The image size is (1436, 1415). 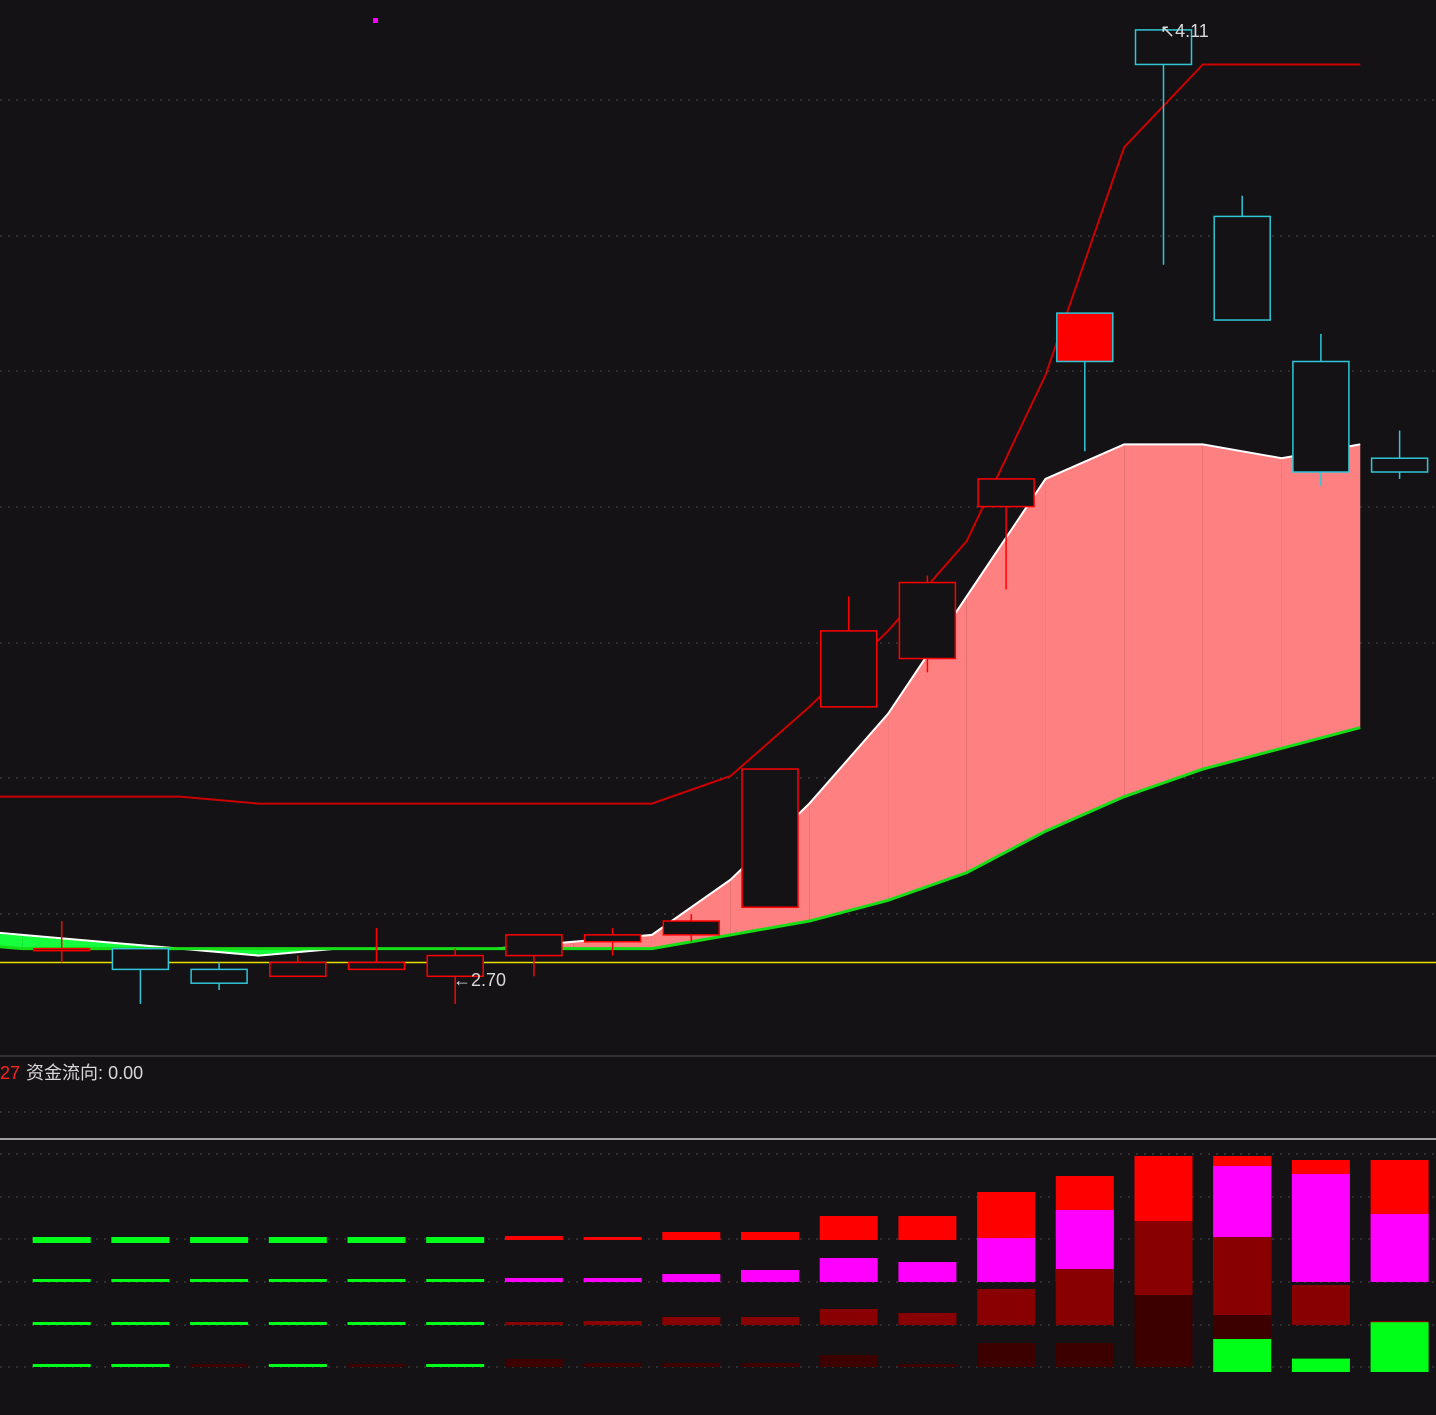 I want to click on indicator-name: 资金流向:, so click(x=65, y=1073).